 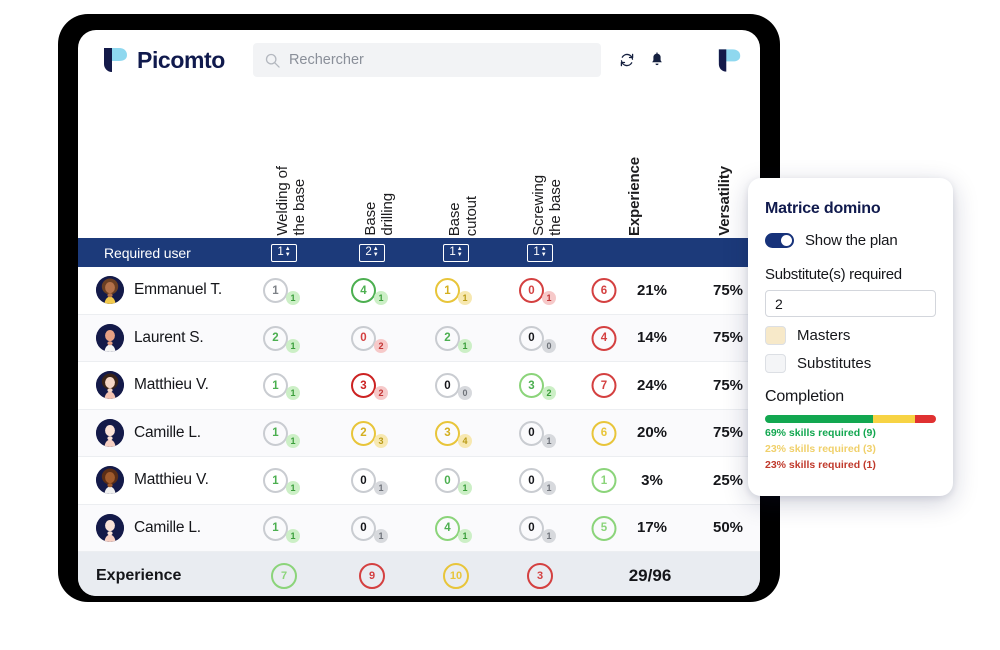 I want to click on matrix-footer-row: Experience 7 9 10 3 29/96, so click(x=419, y=574).